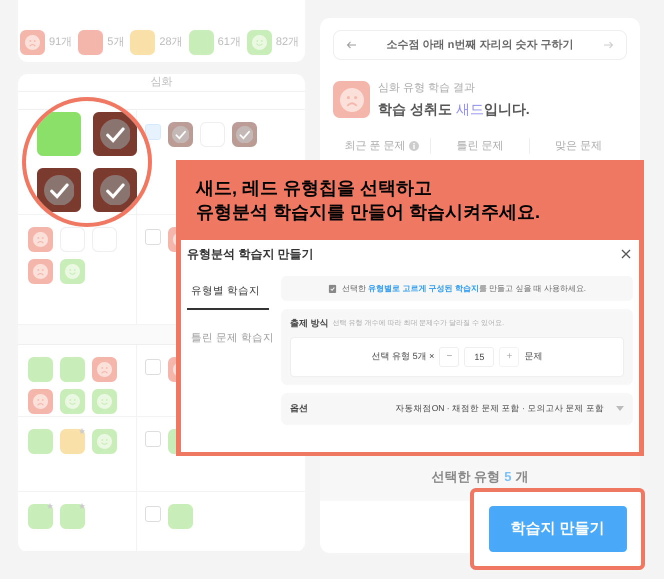  I want to click on options-label: 옵션, so click(299, 408).